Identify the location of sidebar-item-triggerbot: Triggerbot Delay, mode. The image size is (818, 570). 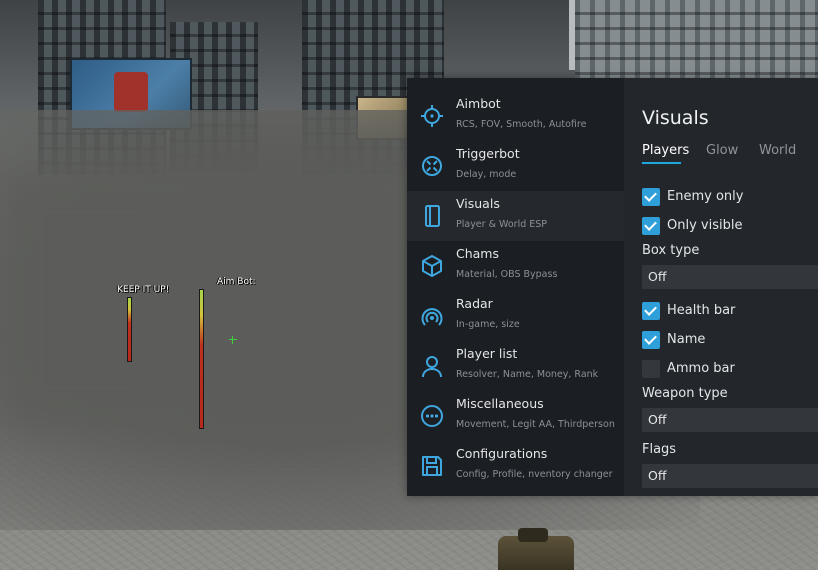
(515, 166).